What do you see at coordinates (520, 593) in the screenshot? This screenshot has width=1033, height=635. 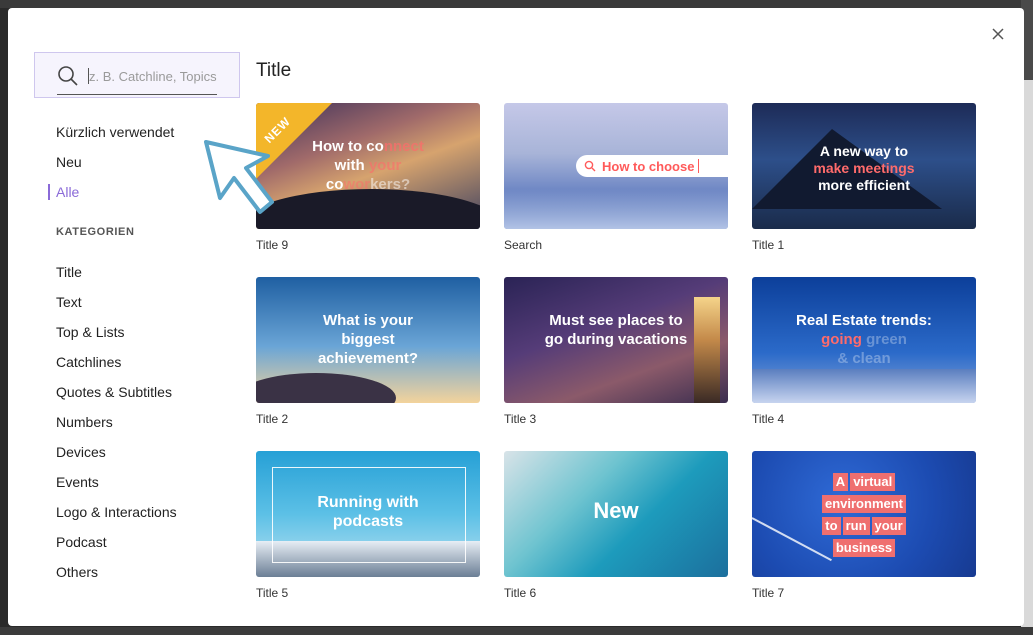 I see `template-label: Title 6` at bounding box center [520, 593].